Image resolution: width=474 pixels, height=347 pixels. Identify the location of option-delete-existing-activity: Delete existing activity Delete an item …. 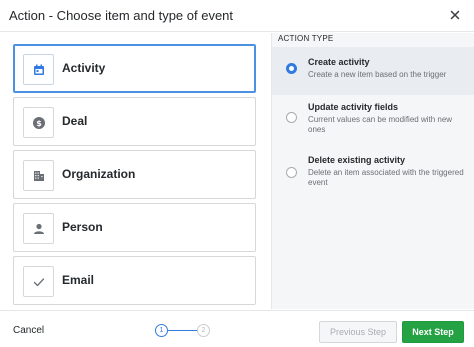
(373, 173).